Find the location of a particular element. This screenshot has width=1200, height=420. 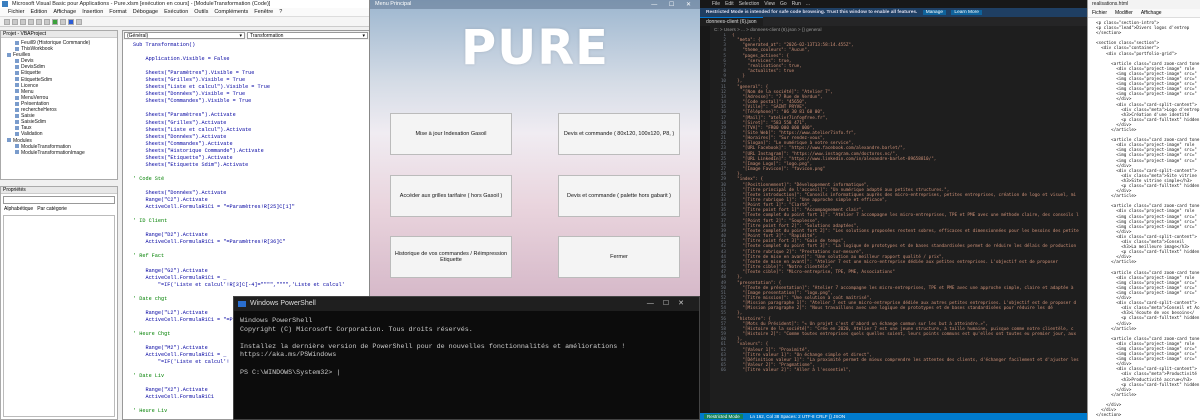

code-line: ActiveCell.FormulaR1C1 is located at coordinates (173, 397).